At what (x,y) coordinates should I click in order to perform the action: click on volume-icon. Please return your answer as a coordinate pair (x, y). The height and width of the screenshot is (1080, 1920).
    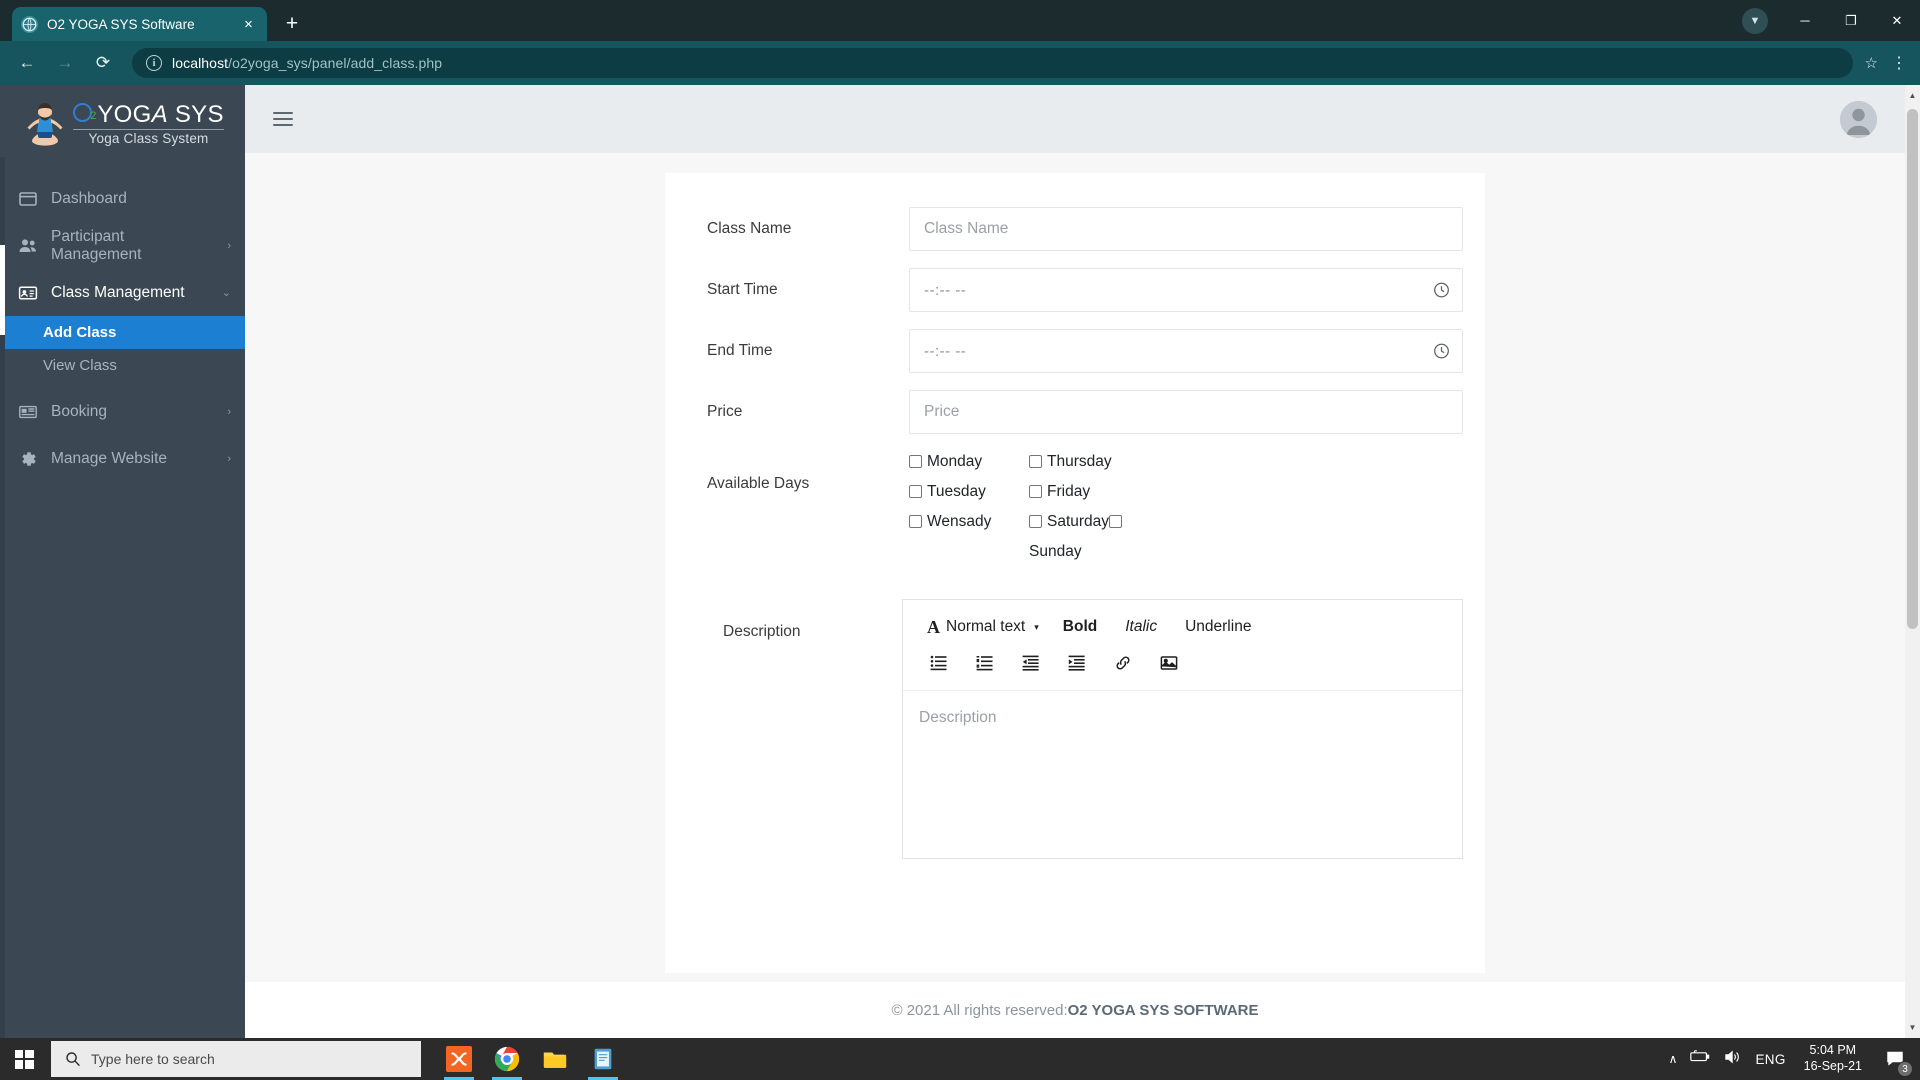
    Looking at the image, I should click on (1733, 1059).